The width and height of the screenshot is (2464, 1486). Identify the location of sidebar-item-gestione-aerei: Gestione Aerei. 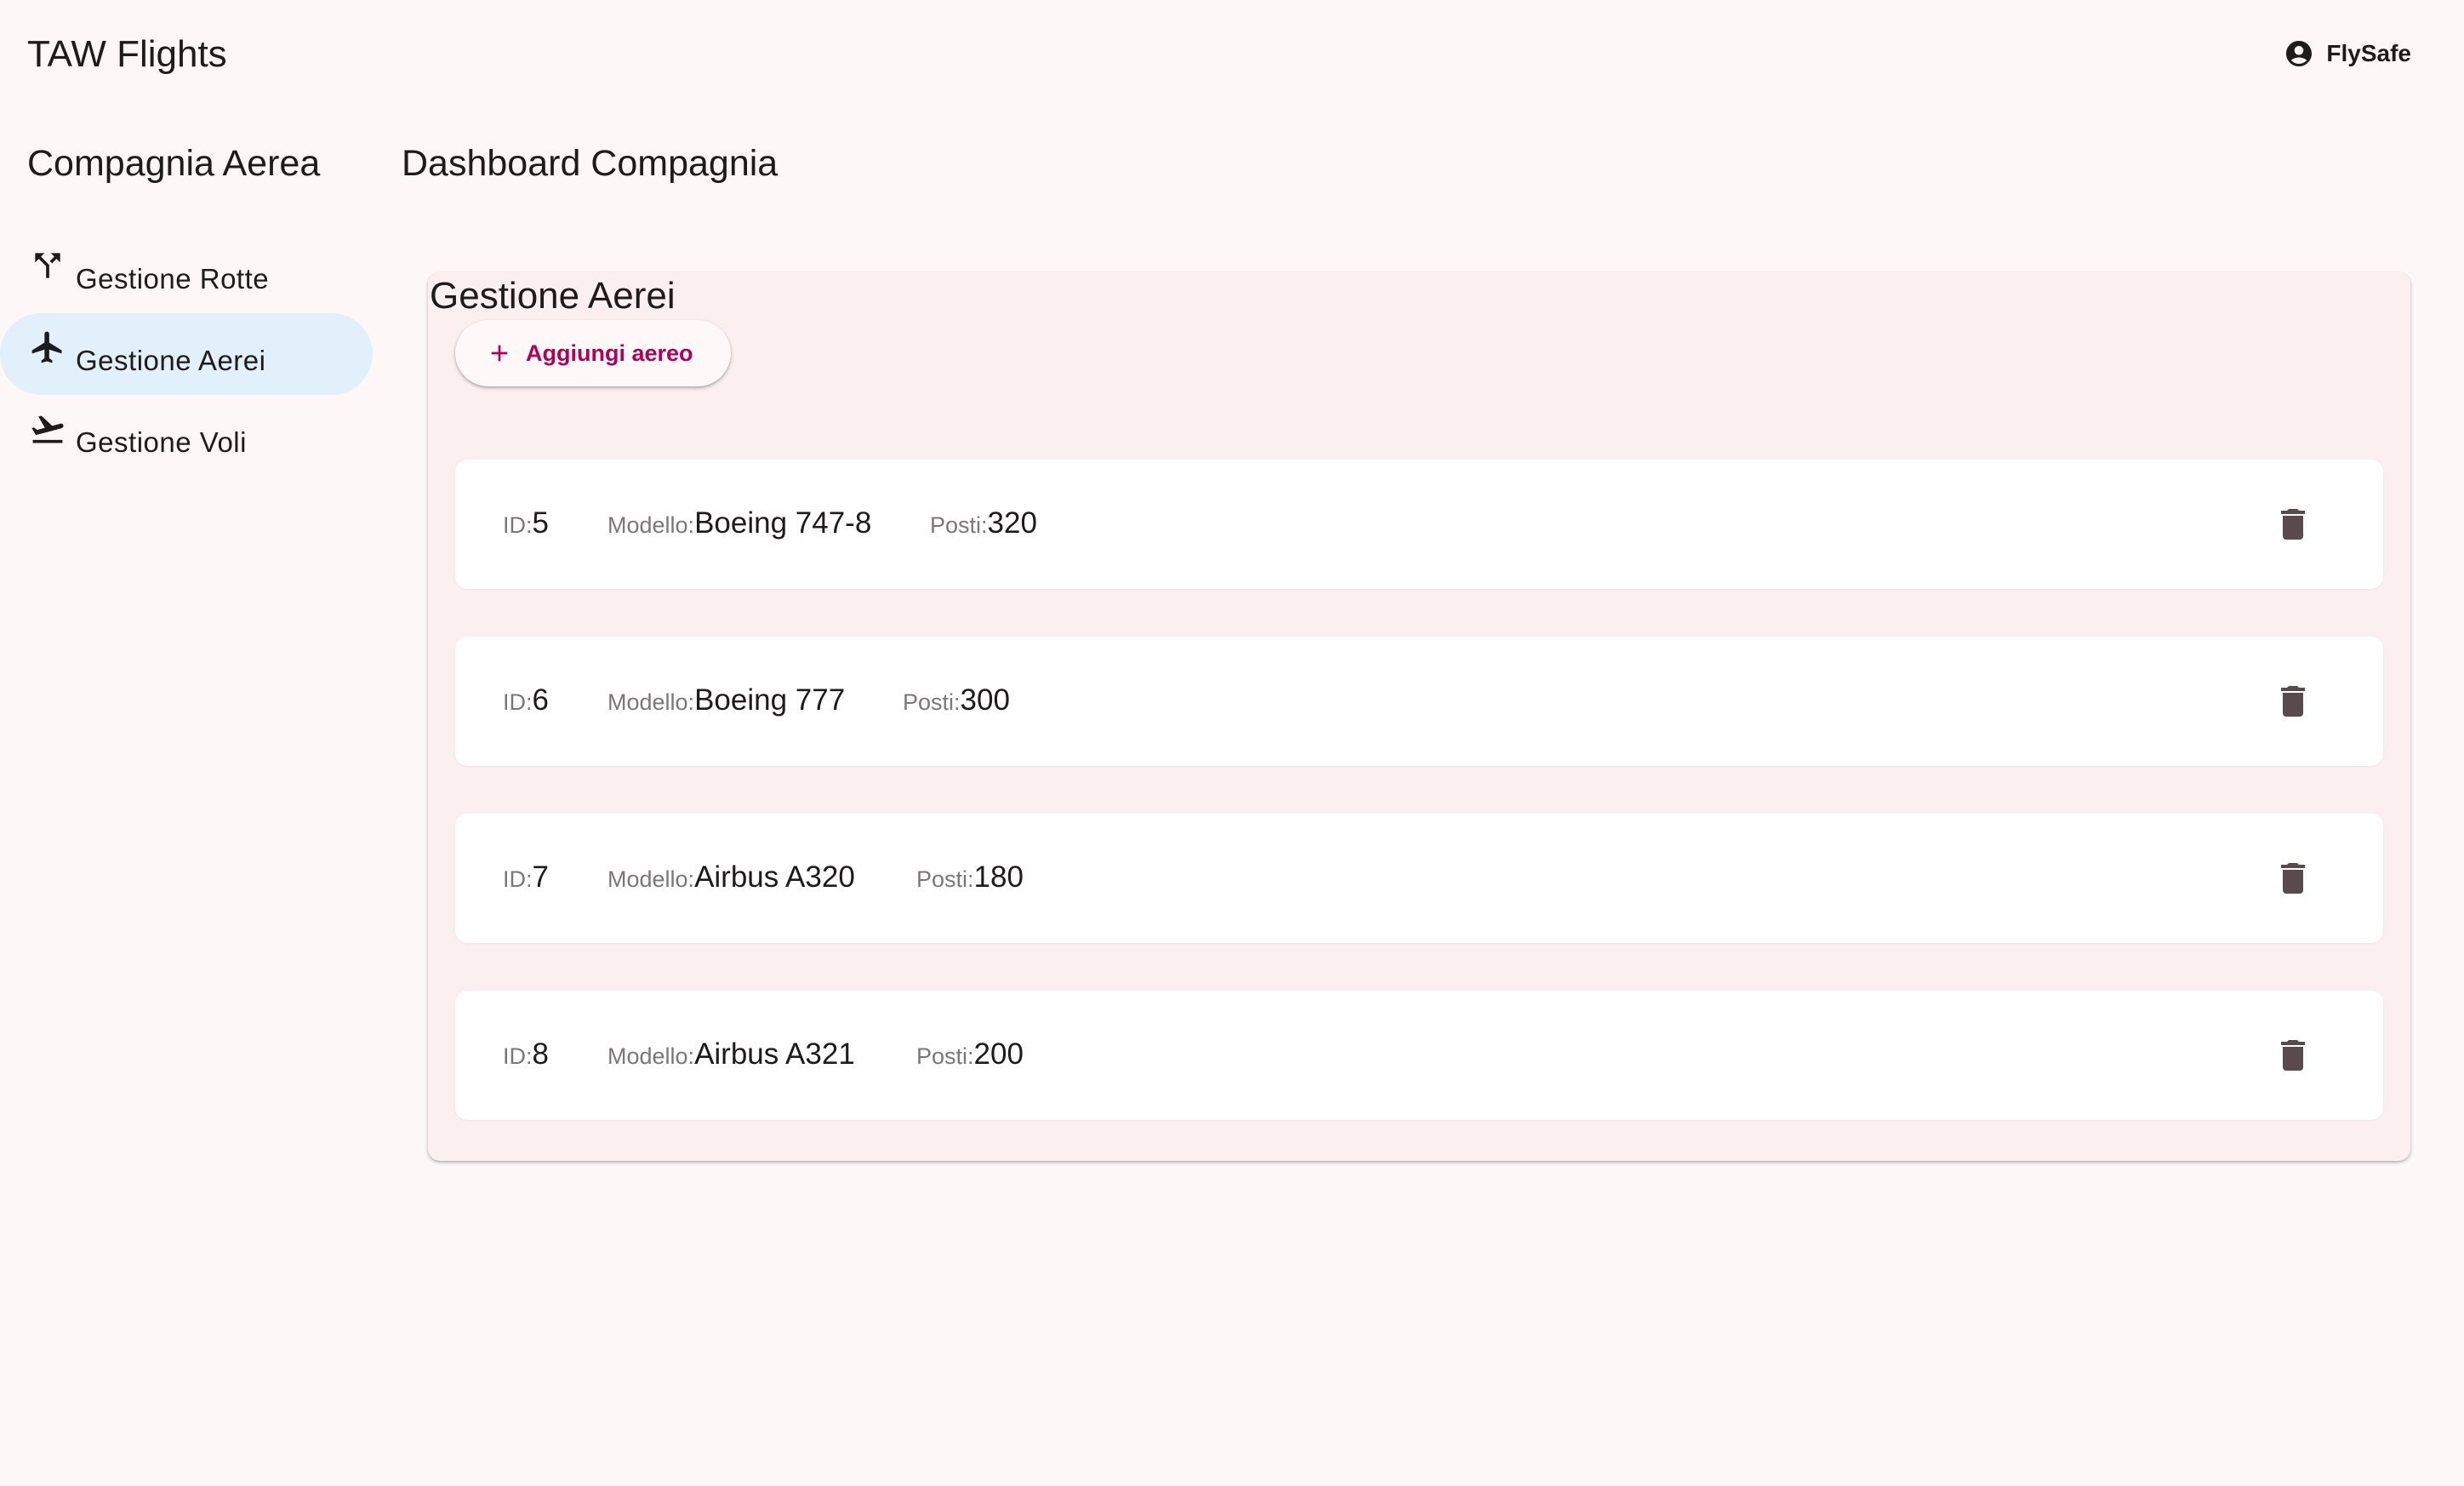
(187, 354).